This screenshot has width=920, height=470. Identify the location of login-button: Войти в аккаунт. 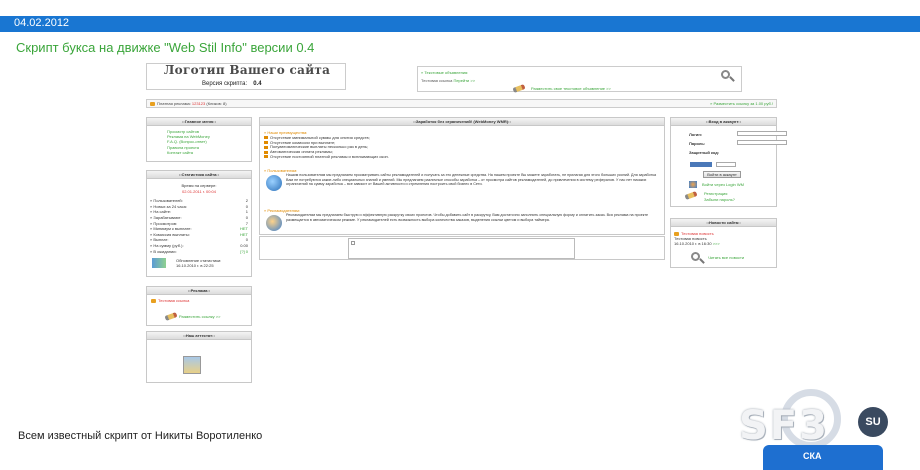
(722, 174).